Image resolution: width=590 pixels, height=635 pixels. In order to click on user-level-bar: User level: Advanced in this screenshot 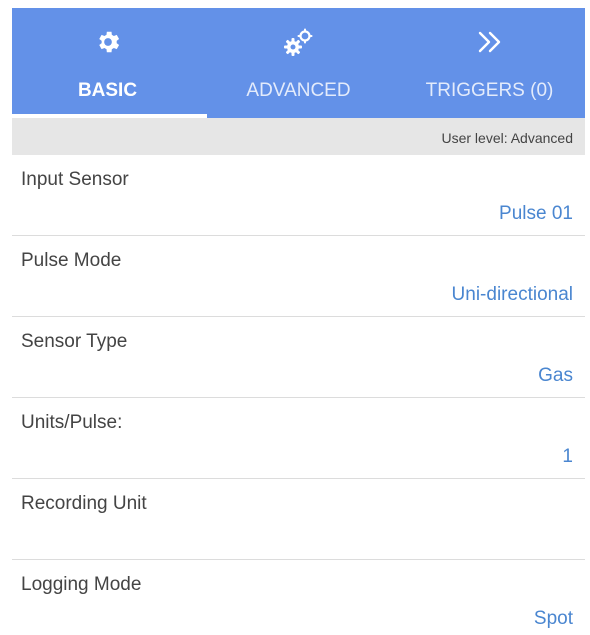, I will do `click(298, 136)`.